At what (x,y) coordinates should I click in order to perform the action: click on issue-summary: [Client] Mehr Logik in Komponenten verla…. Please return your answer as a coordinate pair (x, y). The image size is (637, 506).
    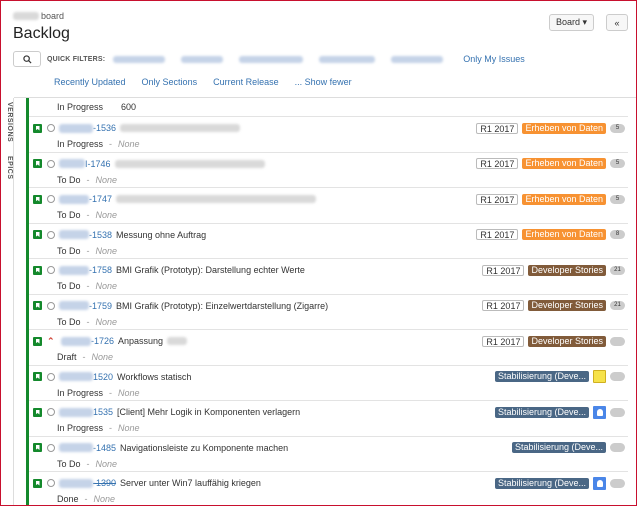
    Looking at the image, I should click on (209, 412).